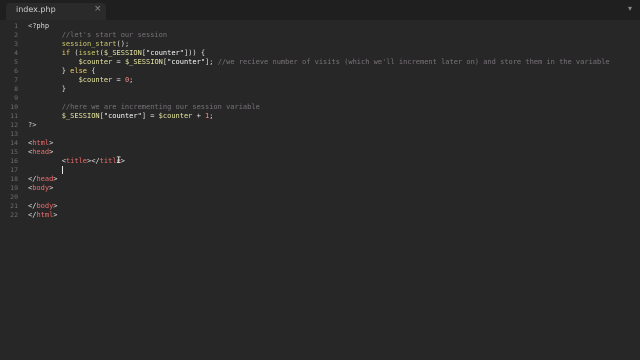 This screenshot has width=640, height=360. What do you see at coordinates (14, 188) in the screenshot?
I see `line-number: 19` at bounding box center [14, 188].